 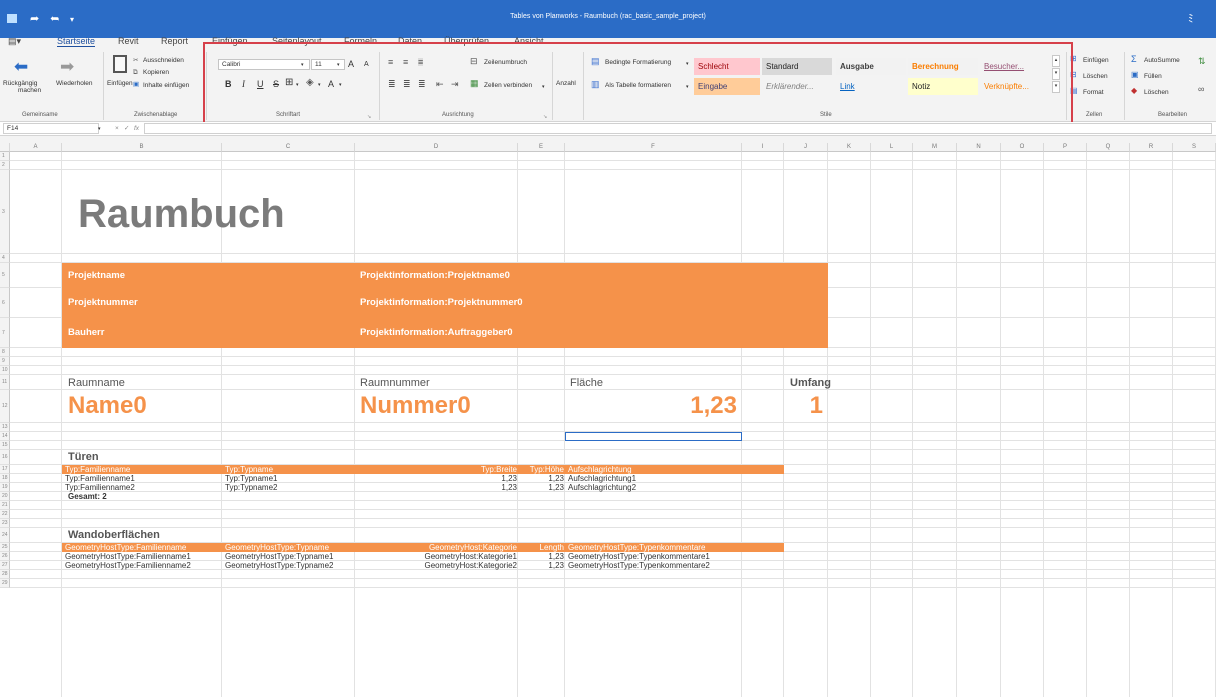 What do you see at coordinates (21, 66) in the screenshot?
I see `undo-big-icon: ⬅` at bounding box center [21, 66].